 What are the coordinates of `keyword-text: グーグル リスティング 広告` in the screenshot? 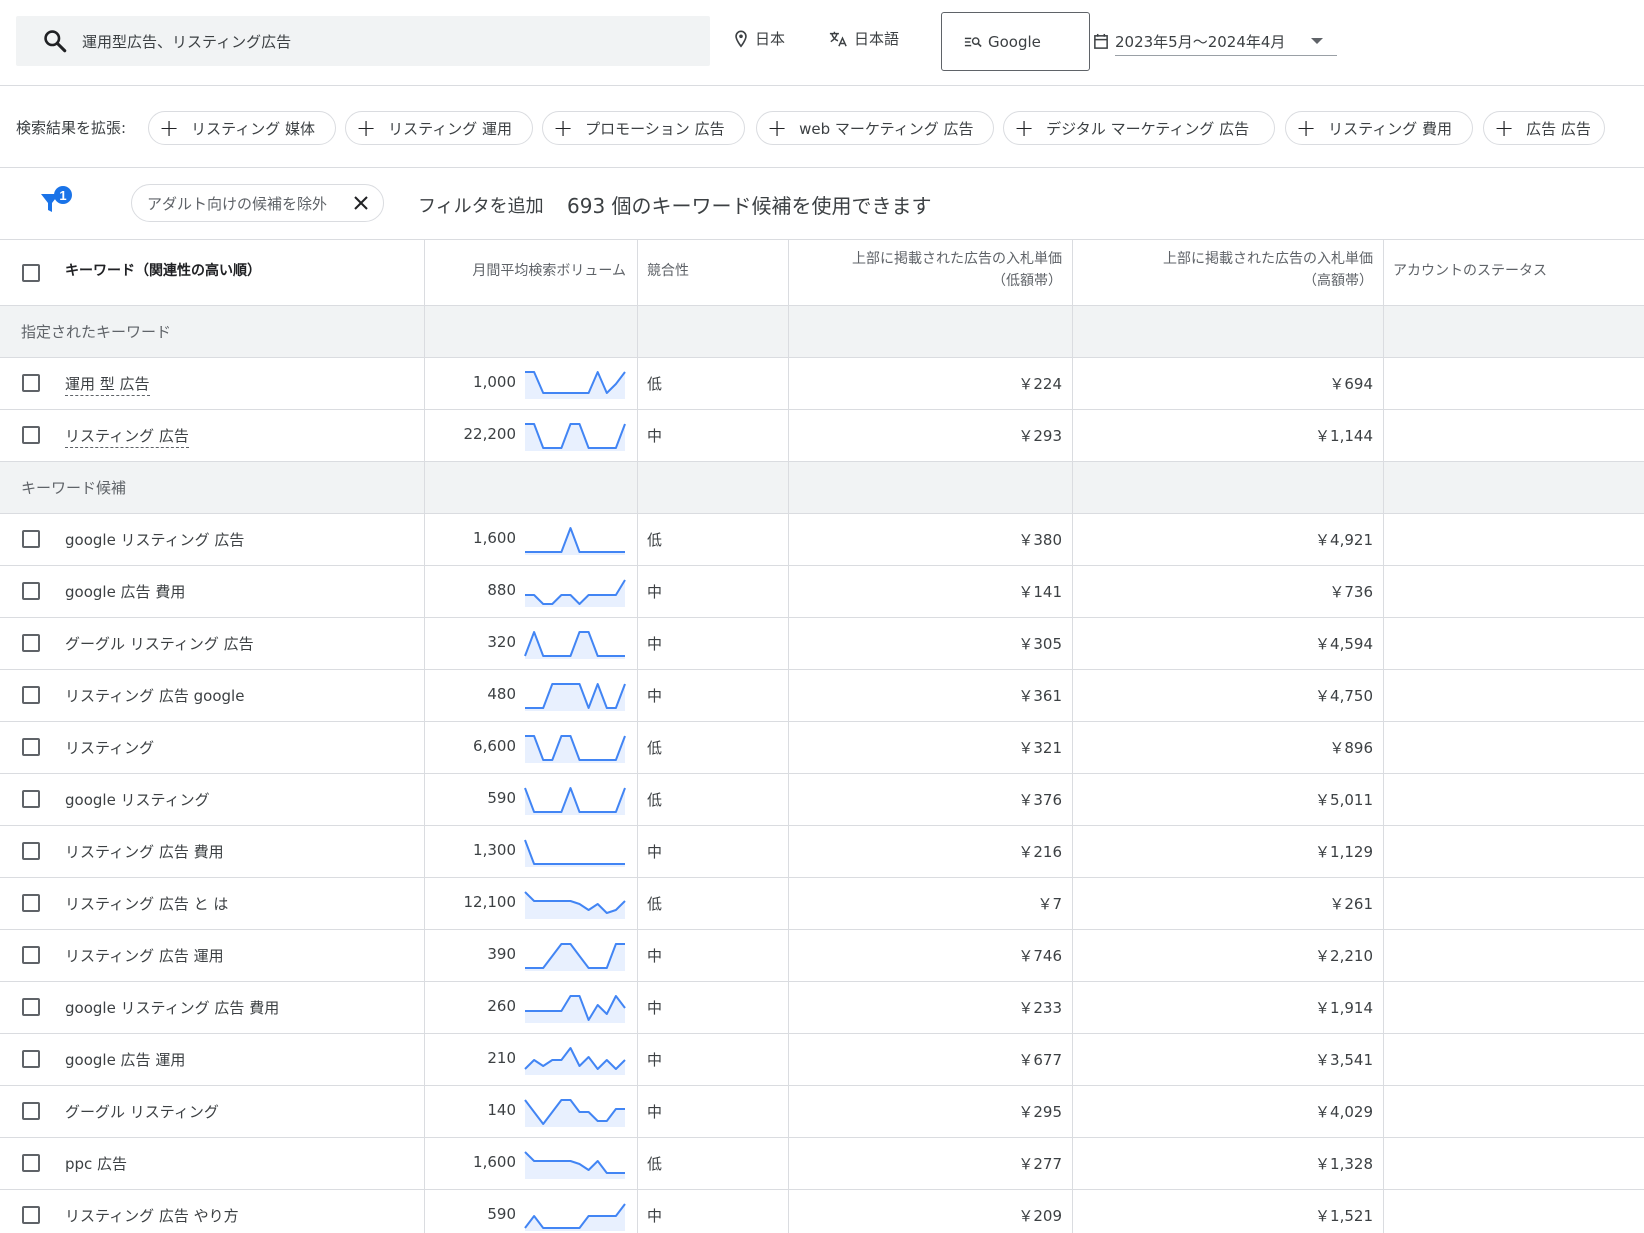 It's located at (159, 644).